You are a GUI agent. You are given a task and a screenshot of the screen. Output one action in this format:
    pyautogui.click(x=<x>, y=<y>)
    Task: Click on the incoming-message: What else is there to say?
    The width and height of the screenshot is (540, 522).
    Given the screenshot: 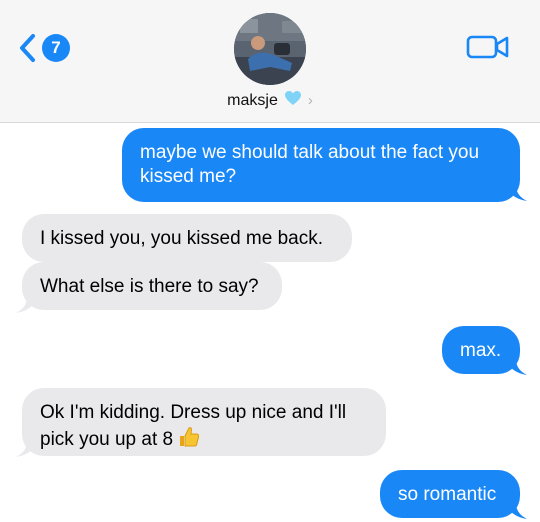 What is the action you would take?
    pyautogui.click(x=152, y=286)
    